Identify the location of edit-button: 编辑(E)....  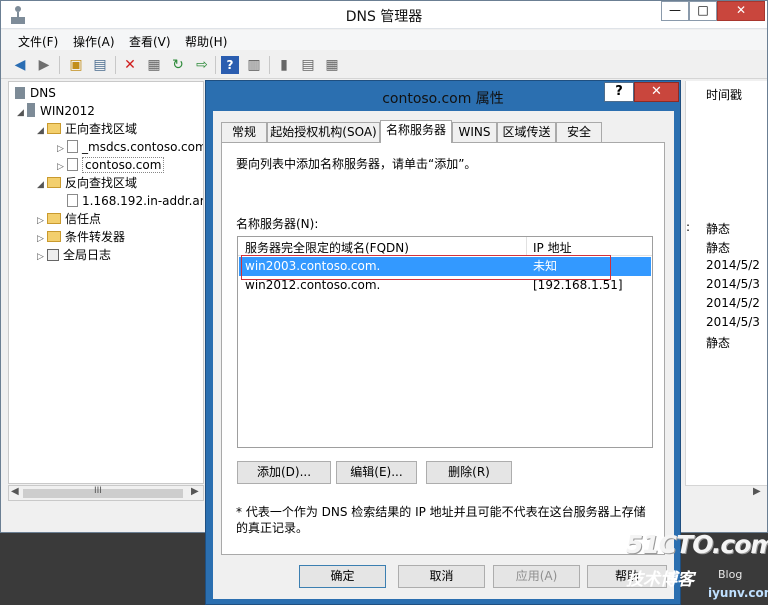
(376, 472).